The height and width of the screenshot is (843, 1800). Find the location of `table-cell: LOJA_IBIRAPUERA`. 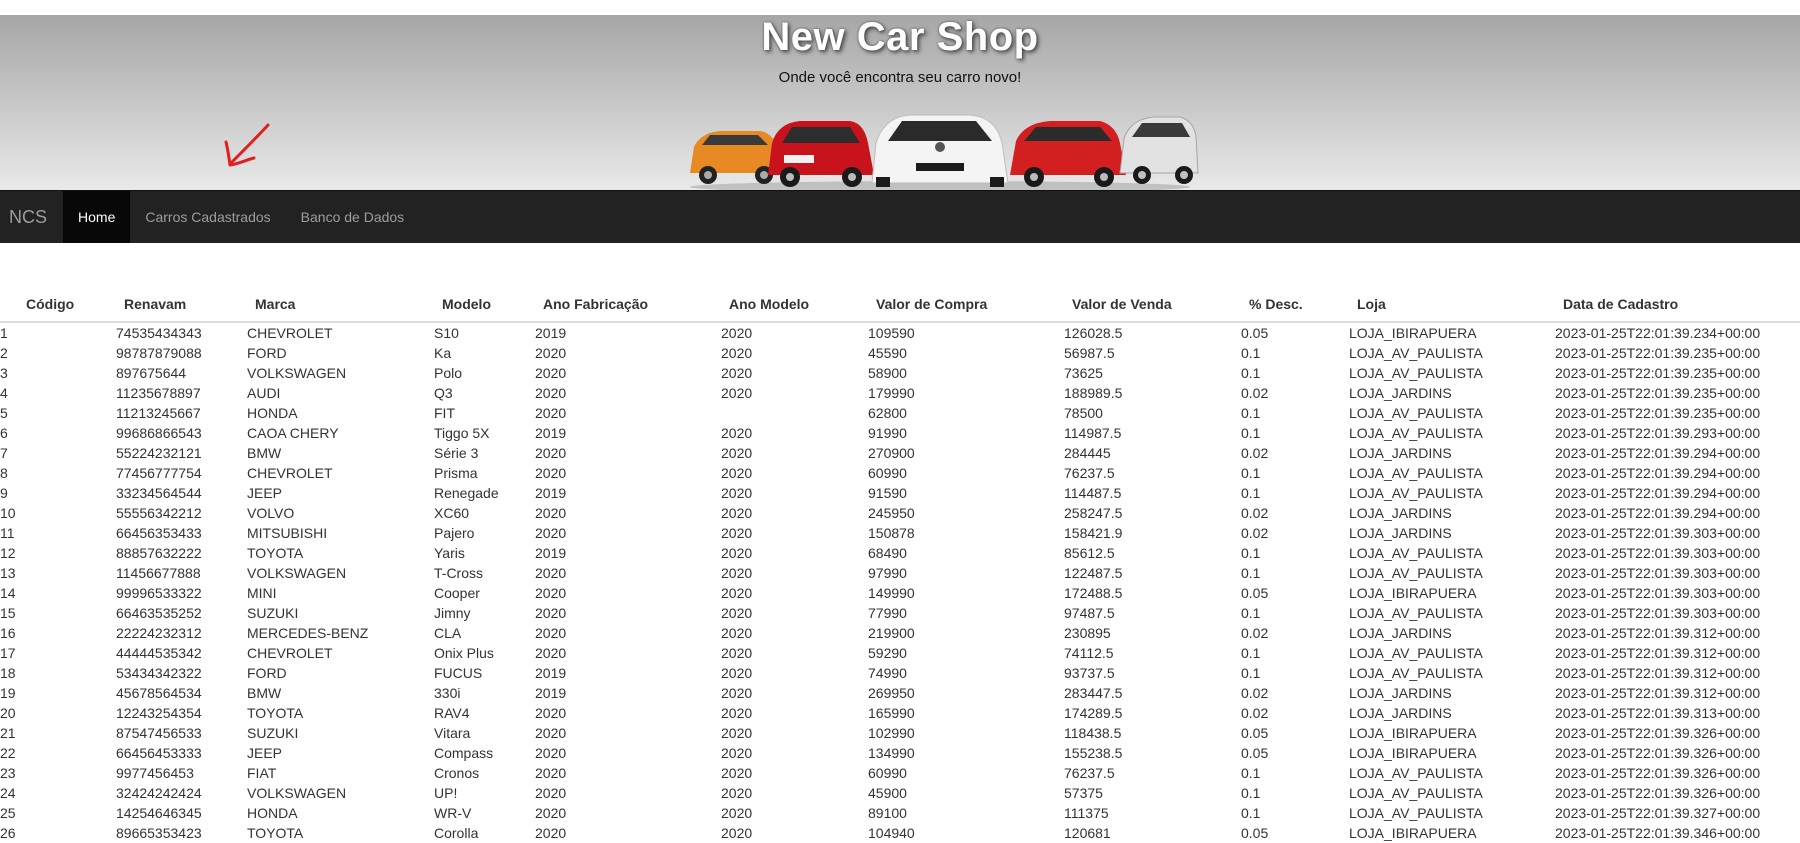

table-cell: LOJA_IBIRAPUERA is located at coordinates (1413, 593).